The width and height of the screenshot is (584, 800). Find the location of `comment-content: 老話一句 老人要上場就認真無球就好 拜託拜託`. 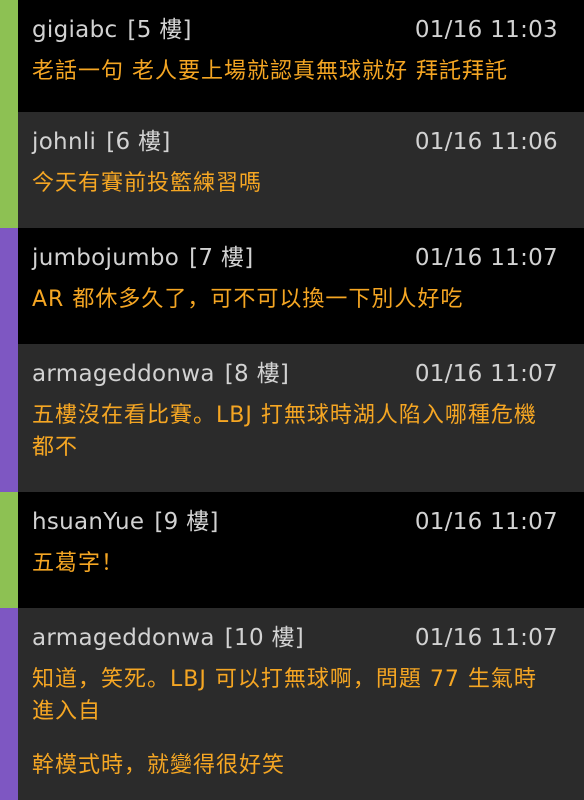

comment-content: 老話一句 老人要上場就認真無球就好 拜託拜託 is located at coordinates (295, 75).